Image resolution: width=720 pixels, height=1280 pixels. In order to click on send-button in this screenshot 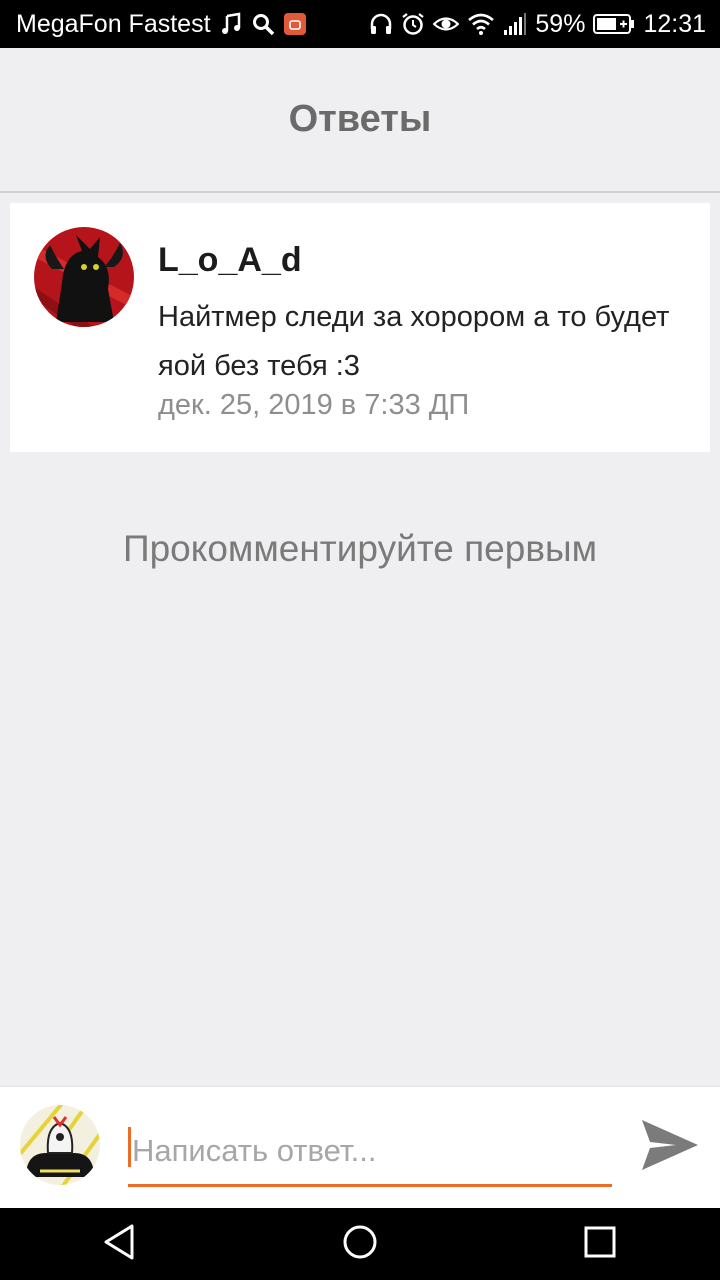, I will do `click(669, 1146)`.